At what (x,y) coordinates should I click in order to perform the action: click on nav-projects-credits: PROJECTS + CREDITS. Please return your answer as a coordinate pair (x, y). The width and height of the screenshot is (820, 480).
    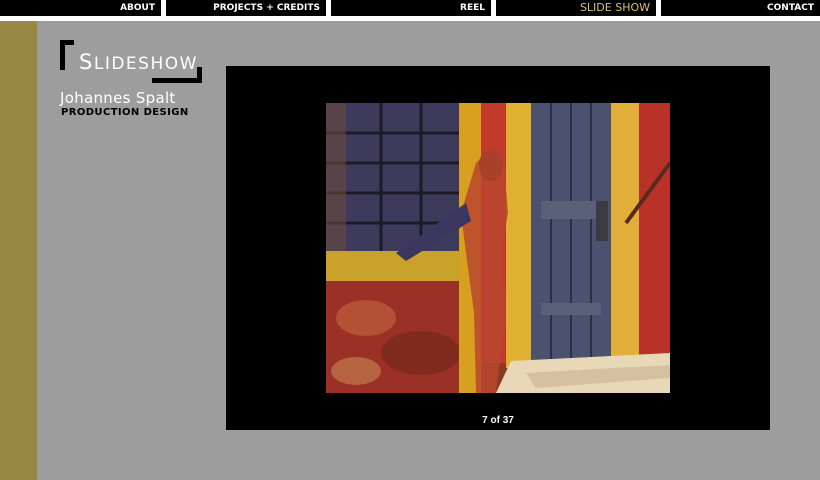
    Looking at the image, I should click on (246, 8).